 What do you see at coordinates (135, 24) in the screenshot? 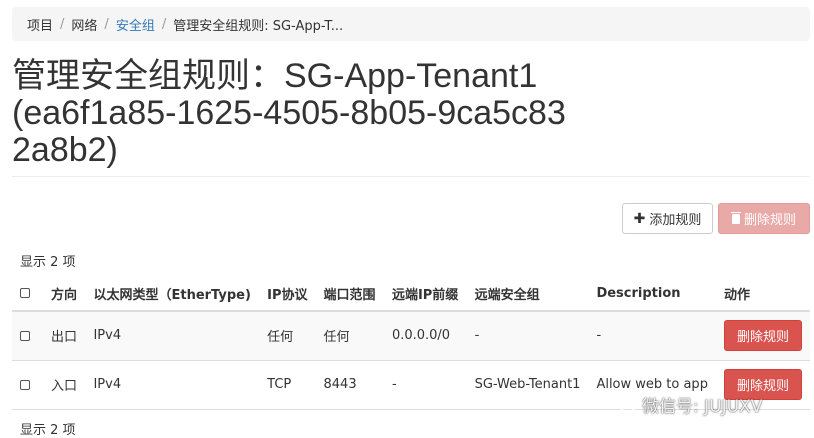
I see `breadcrumb-item-security-groups: 安全组` at bounding box center [135, 24].